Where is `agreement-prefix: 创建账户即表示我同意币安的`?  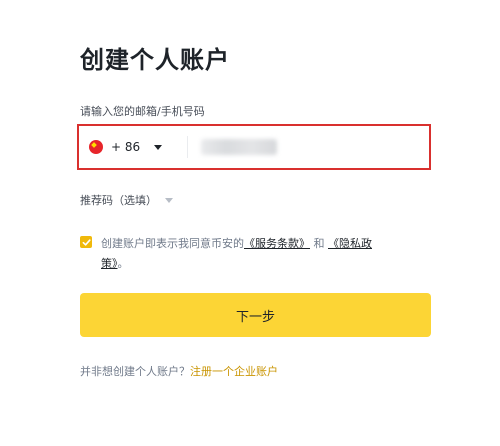 agreement-prefix: 创建账户即表示我同意币安的 is located at coordinates (172, 243).